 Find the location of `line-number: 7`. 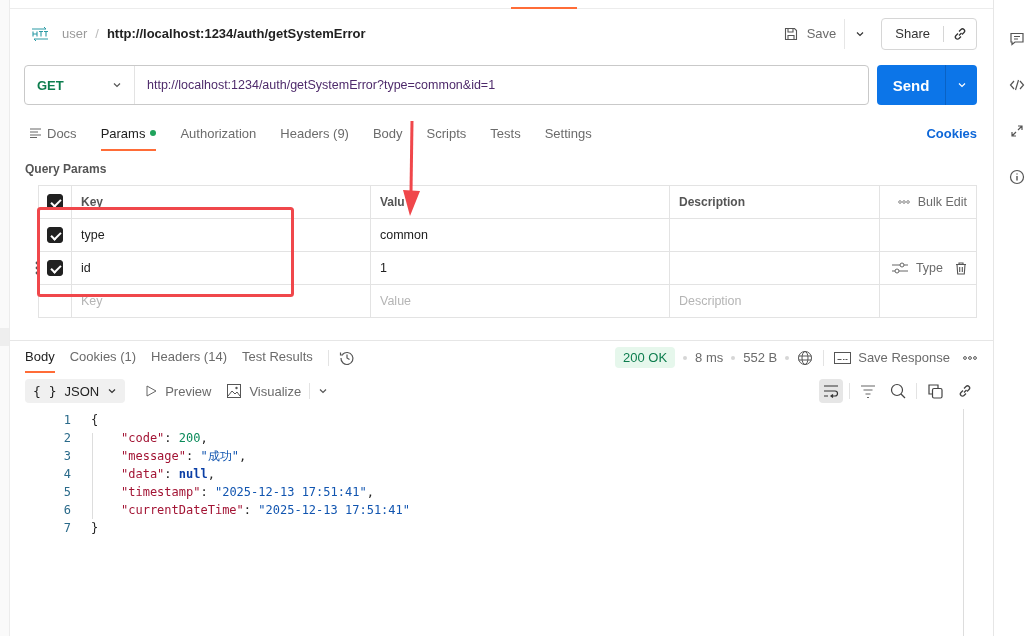

line-number: 7 is located at coordinates (66, 528).